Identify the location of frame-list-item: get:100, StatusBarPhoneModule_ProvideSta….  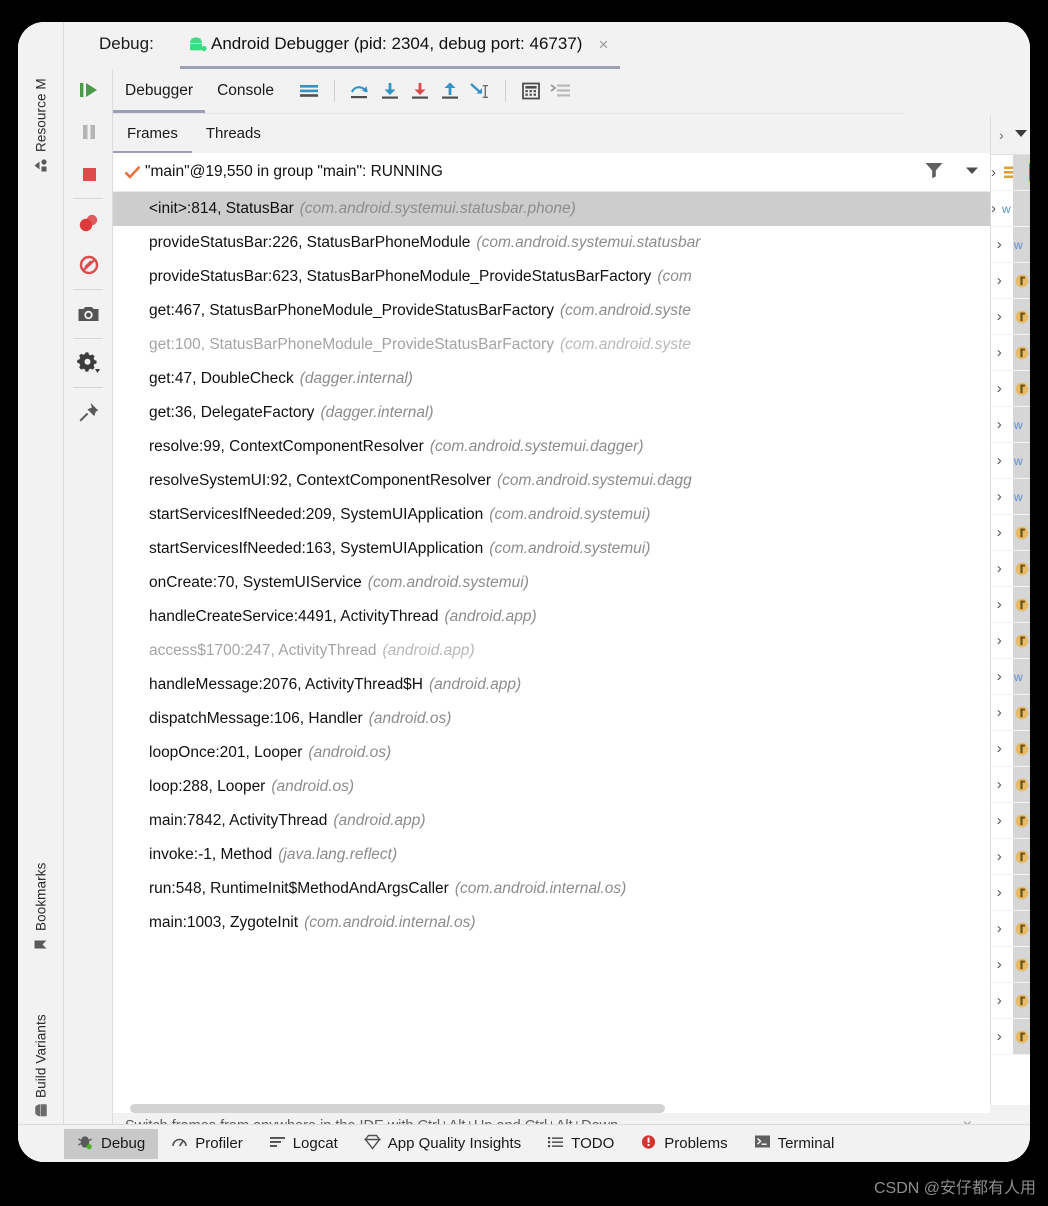
(551, 345).